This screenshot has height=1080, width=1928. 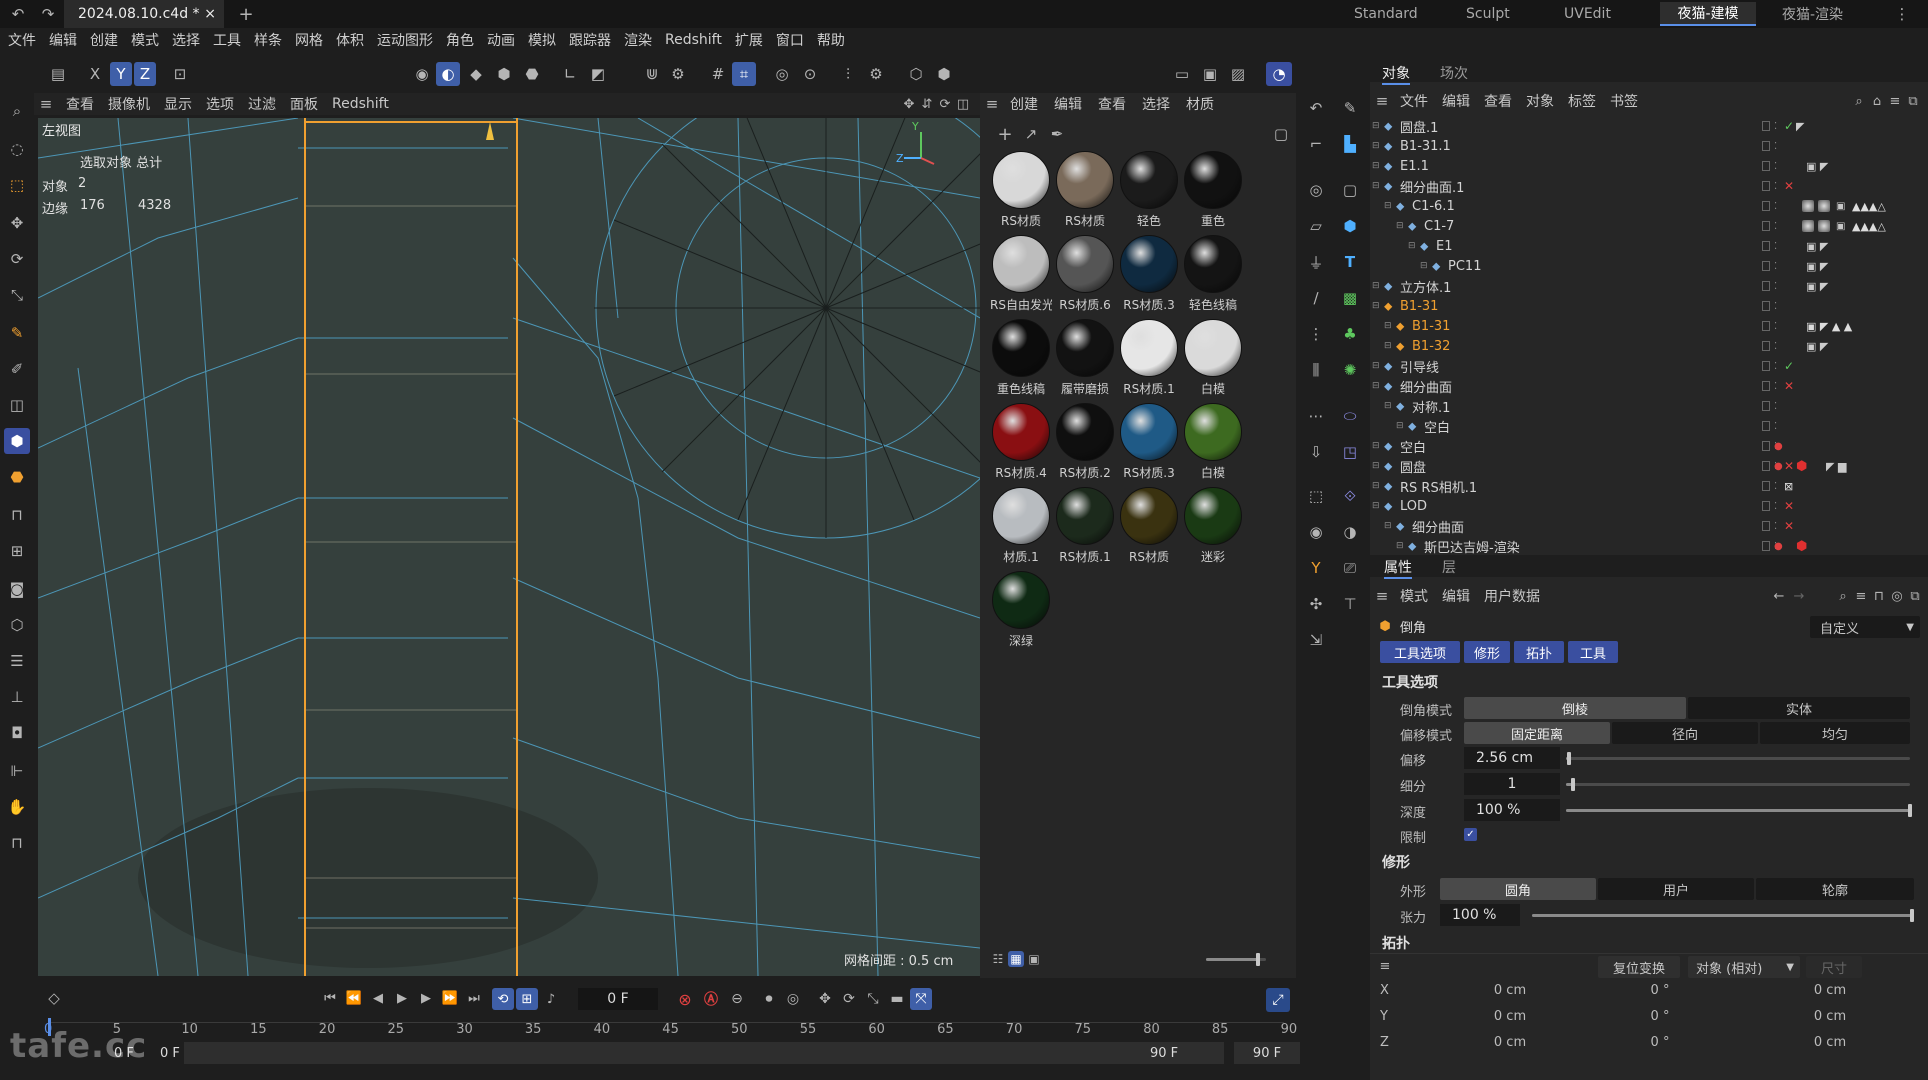 What do you see at coordinates (1510, 1042) in the screenshot?
I see `coord-position: 0 cm` at bounding box center [1510, 1042].